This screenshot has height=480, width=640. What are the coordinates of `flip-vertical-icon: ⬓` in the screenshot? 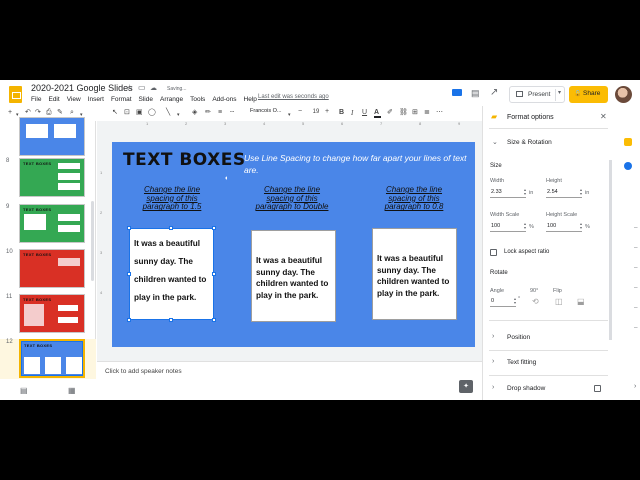 It's located at (581, 301).